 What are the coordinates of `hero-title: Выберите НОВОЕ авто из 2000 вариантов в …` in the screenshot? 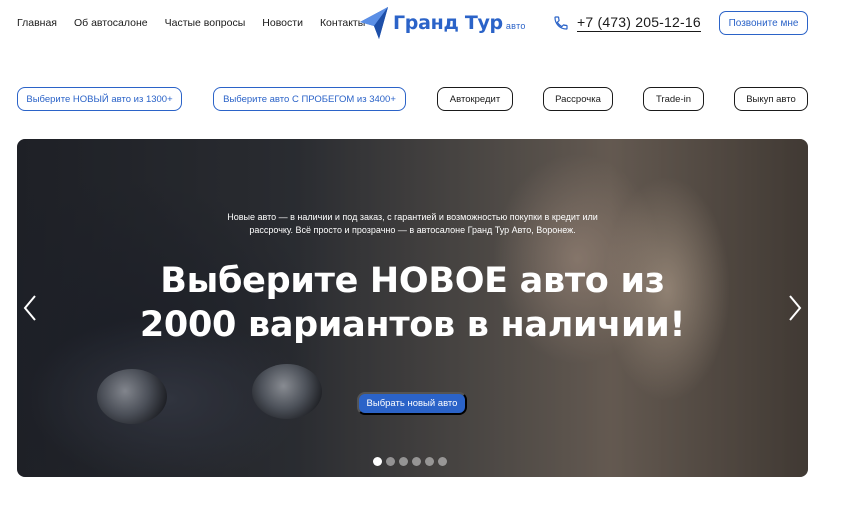 It's located at (412, 303).